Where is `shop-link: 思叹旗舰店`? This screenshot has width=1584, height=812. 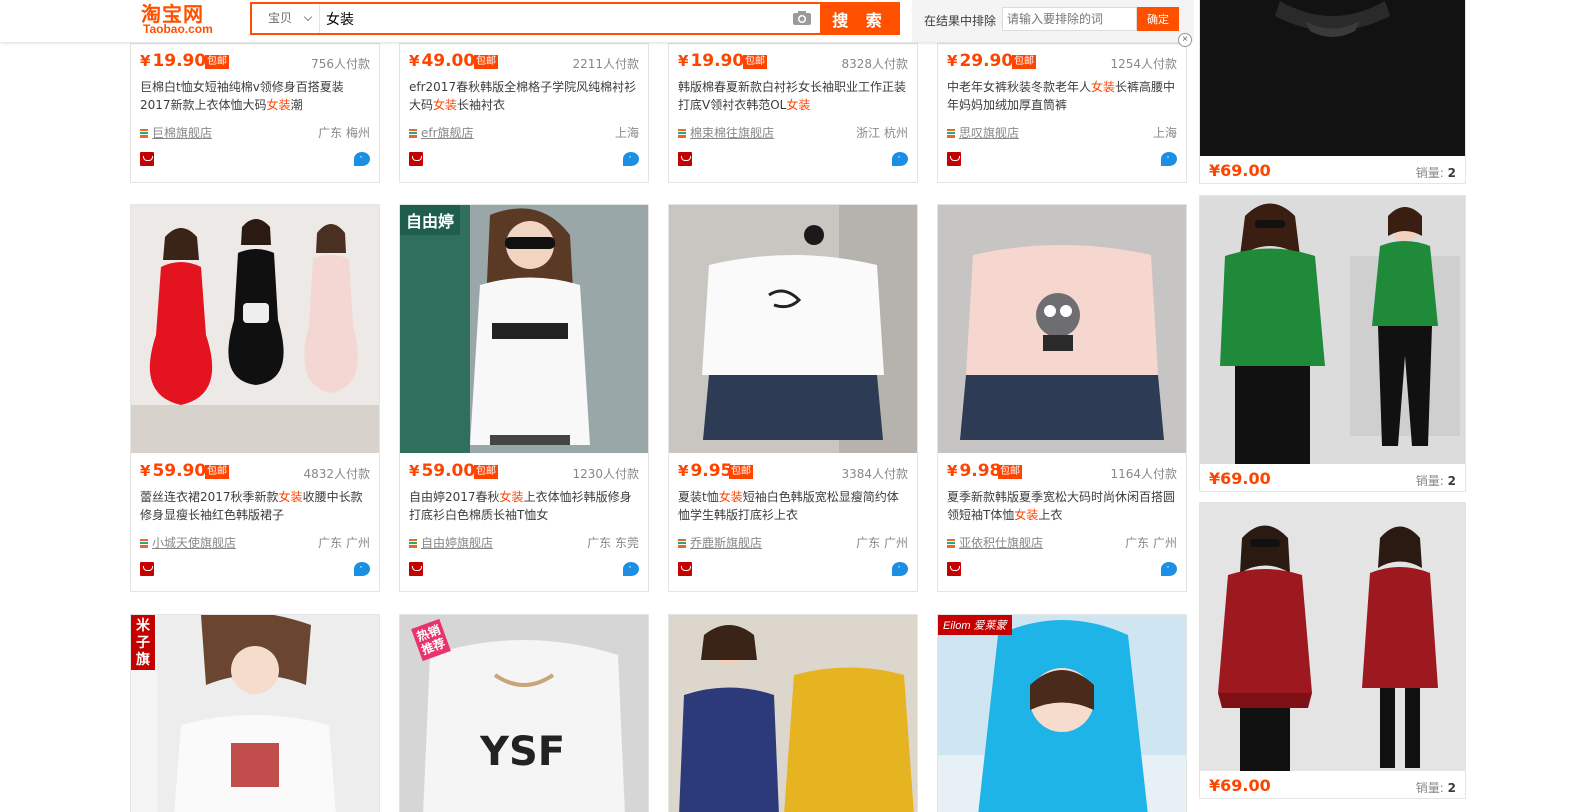
shop-link: 思叹旗舰店 is located at coordinates (983, 132).